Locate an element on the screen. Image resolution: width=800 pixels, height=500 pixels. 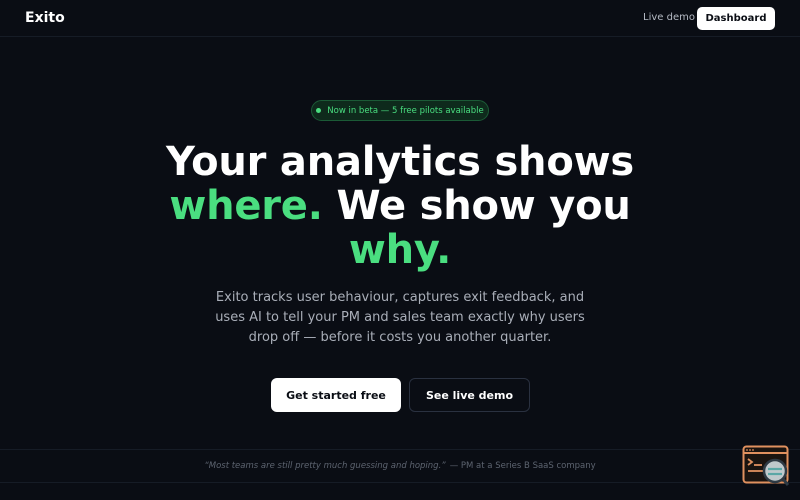
headline-accent-where: where. is located at coordinates (246, 206).